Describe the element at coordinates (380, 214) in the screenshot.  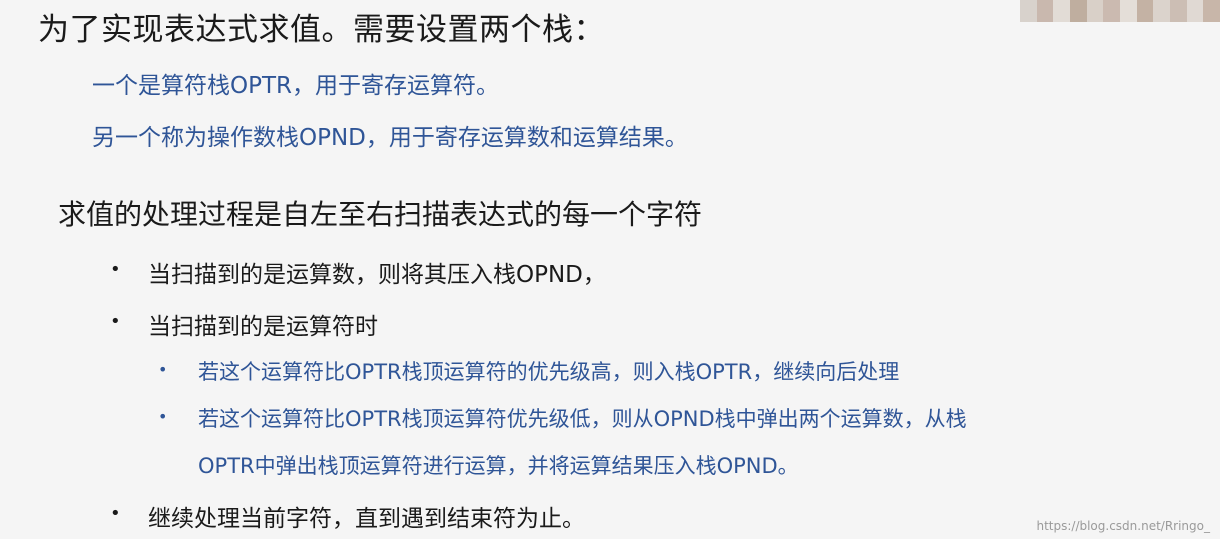
I see `process-heading: 求值的处理过程是自左至右扫描表达式的每一个字符` at that location.